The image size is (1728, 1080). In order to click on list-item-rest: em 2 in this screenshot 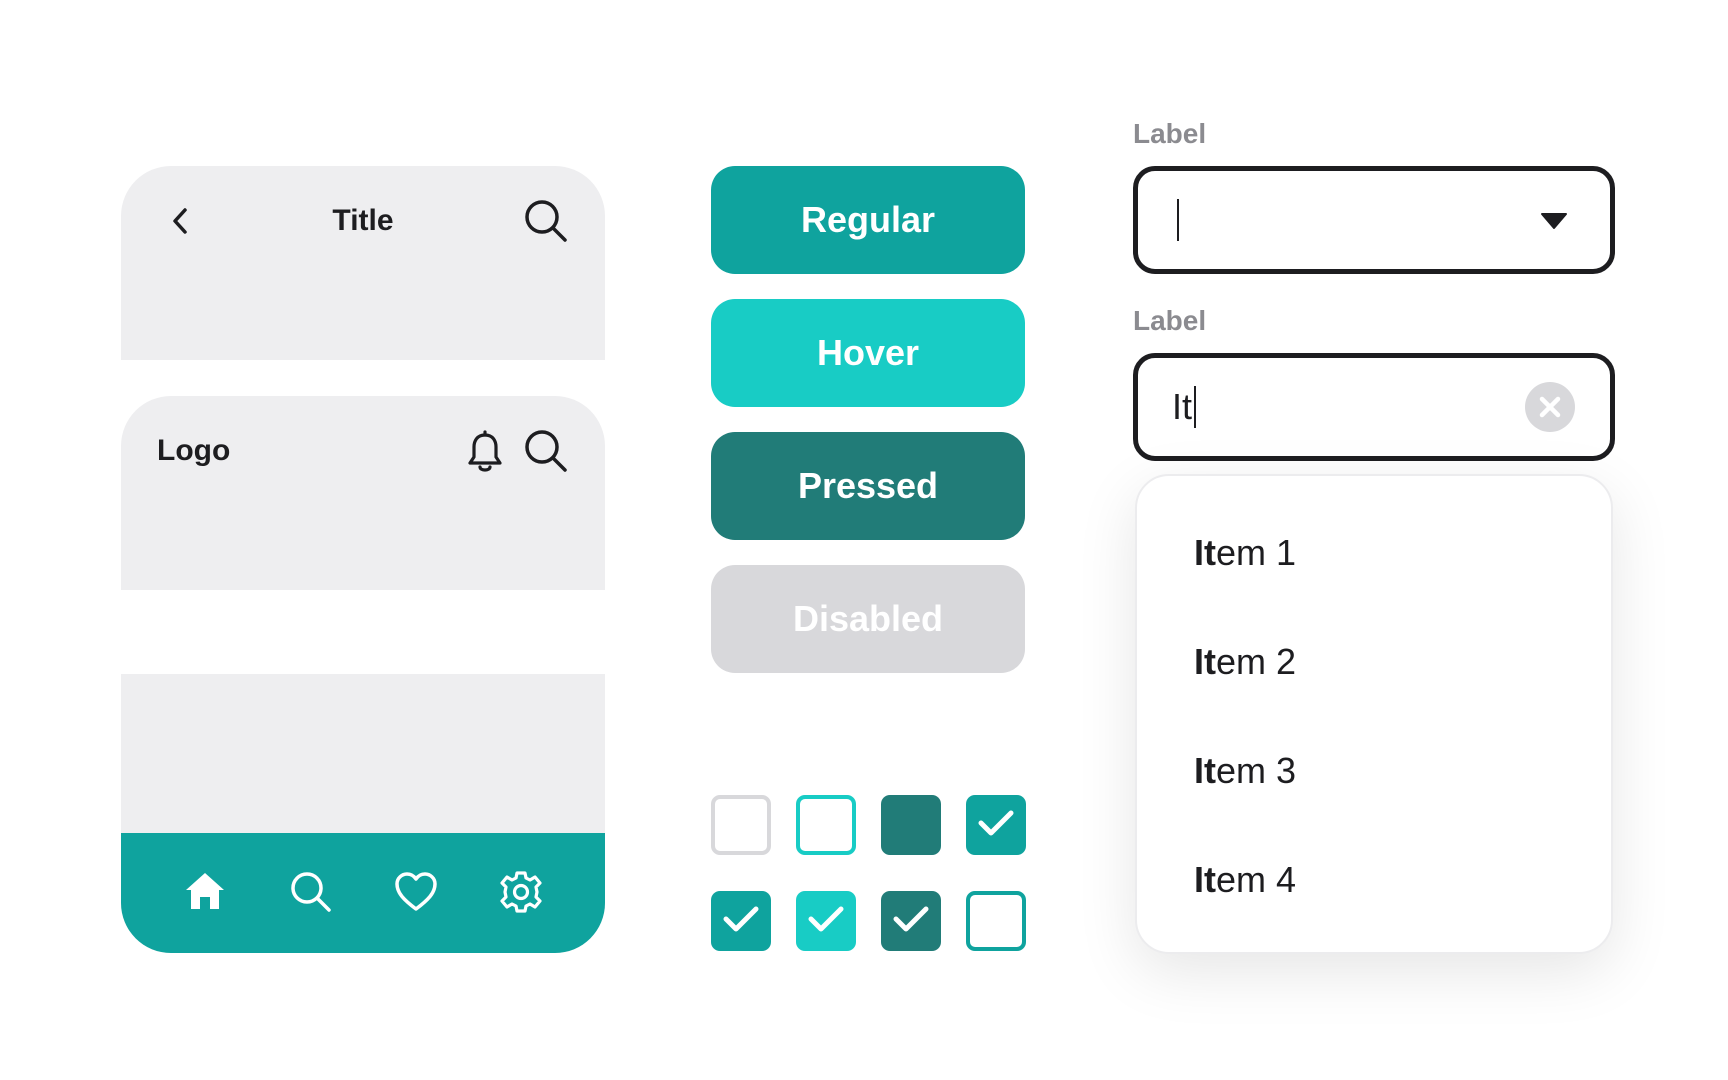, I will do `click(1256, 661)`.